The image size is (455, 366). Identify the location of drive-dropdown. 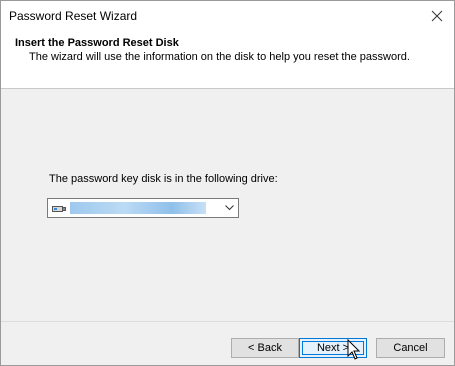
(143, 208).